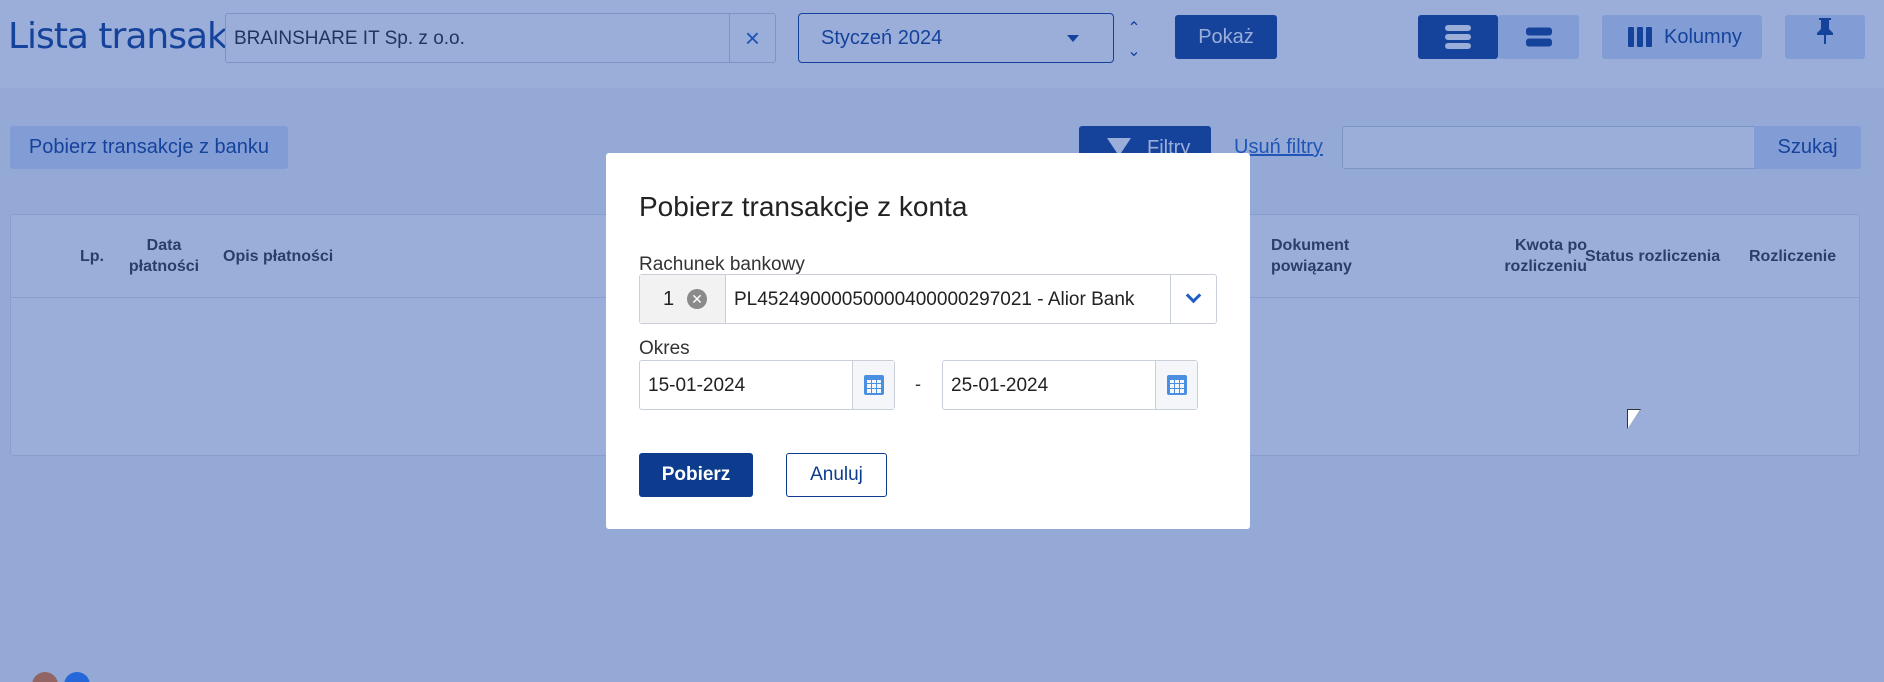  What do you see at coordinates (1070, 385) in the screenshot?
I see `date-to-field: 25-01-2024` at bounding box center [1070, 385].